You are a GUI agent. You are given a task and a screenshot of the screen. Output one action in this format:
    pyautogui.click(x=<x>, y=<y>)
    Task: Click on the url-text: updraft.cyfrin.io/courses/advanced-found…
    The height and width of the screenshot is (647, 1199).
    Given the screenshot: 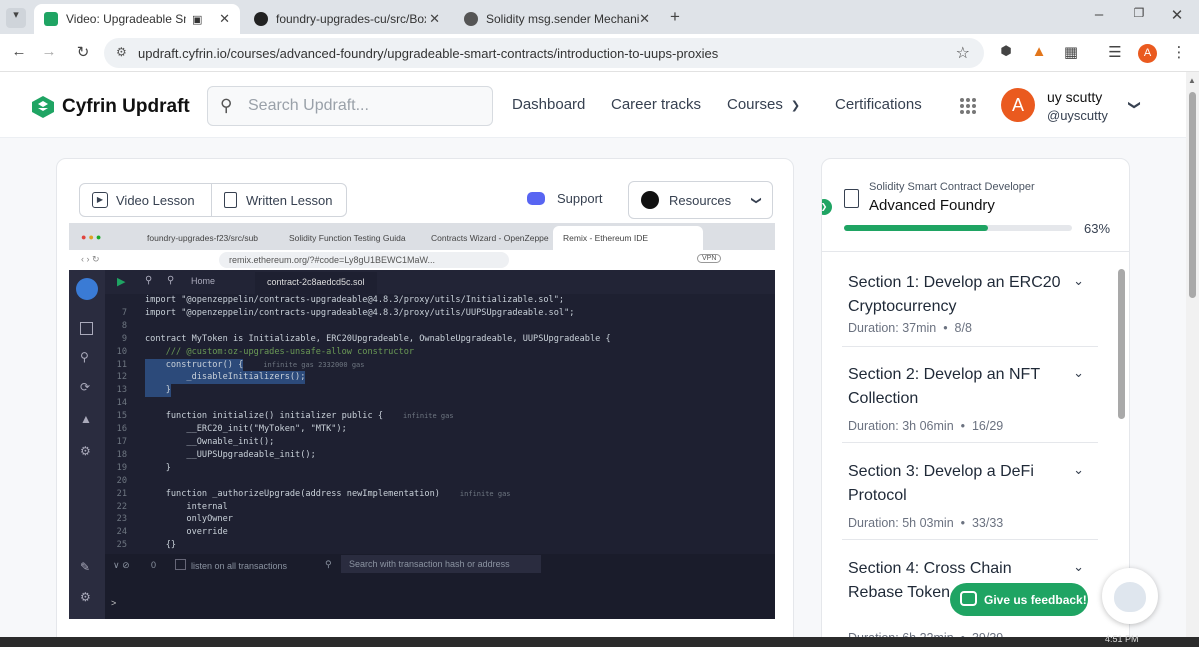 What is the action you would take?
    pyautogui.click(x=428, y=53)
    